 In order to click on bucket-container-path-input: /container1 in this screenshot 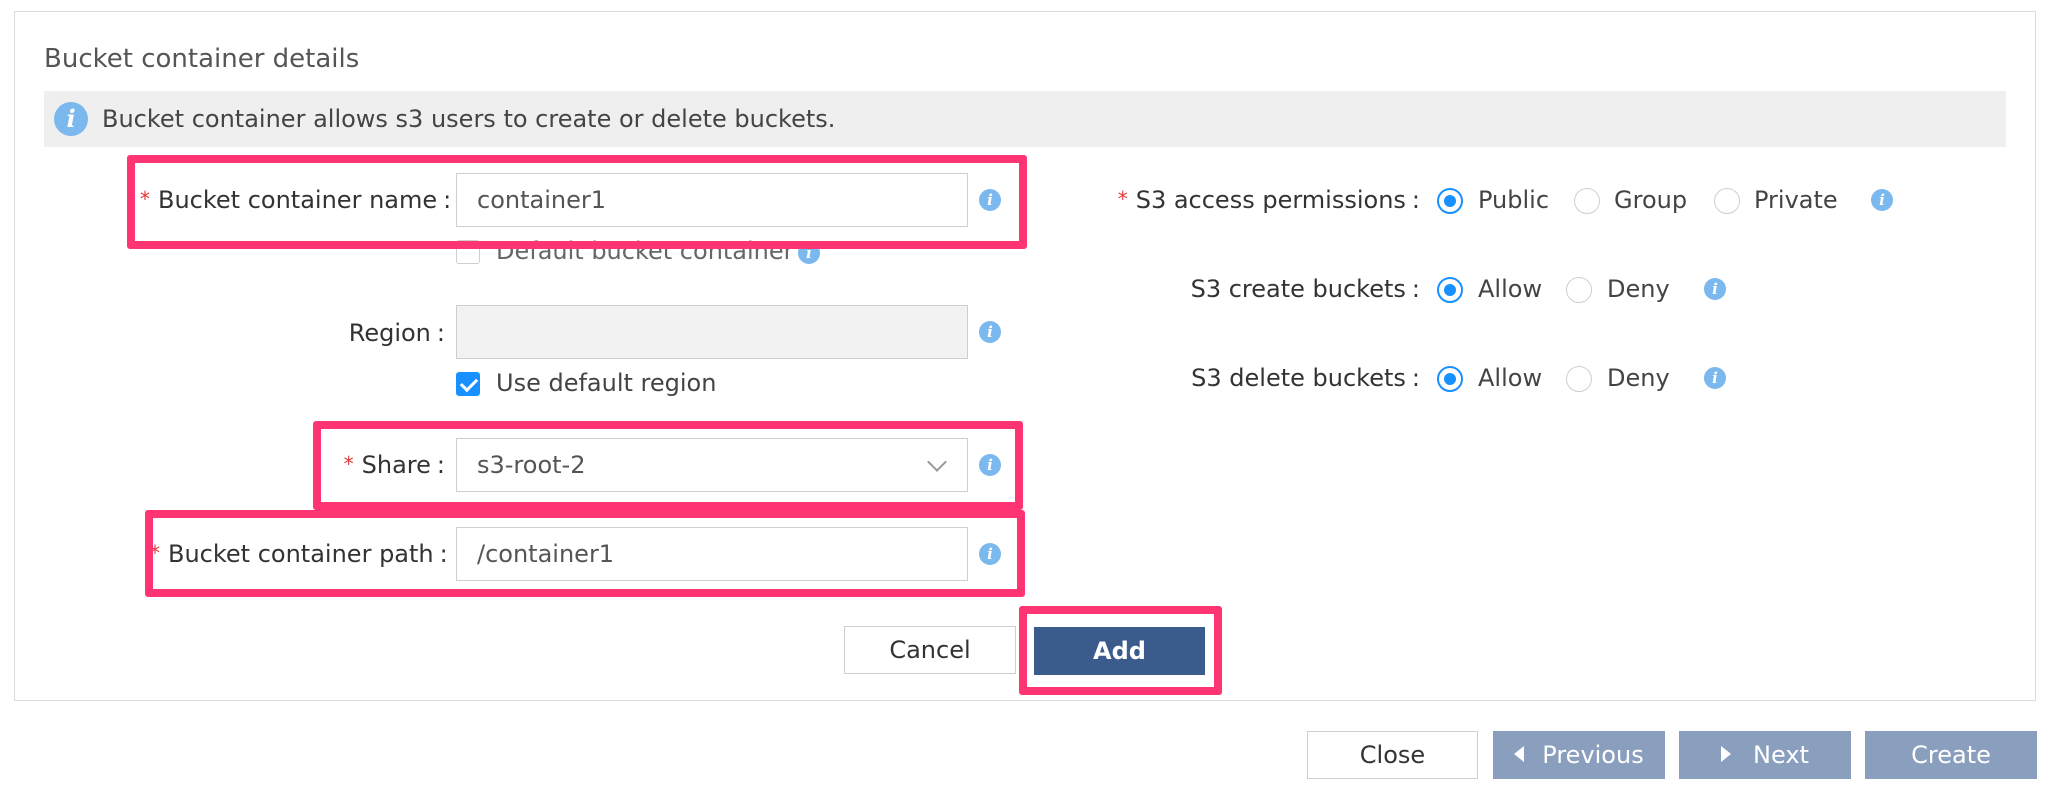, I will do `click(712, 554)`.